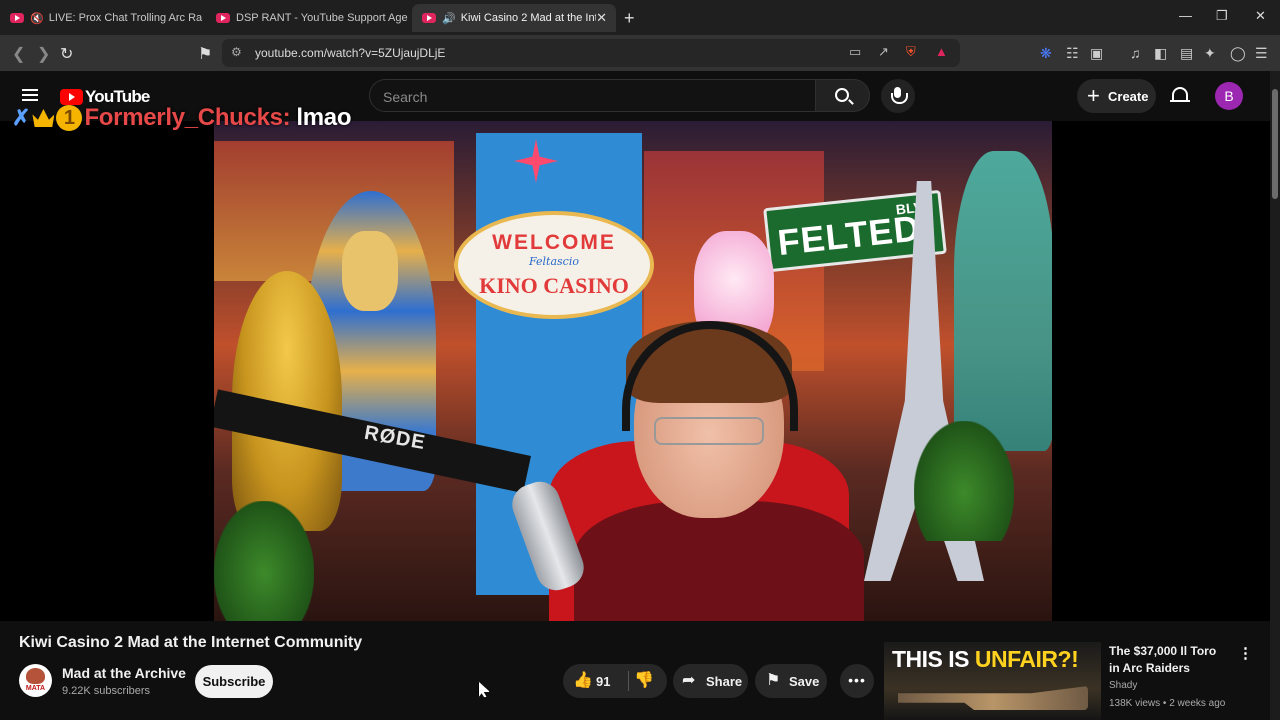 Image resolution: width=1280 pixels, height=720 pixels. I want to click on rank-badge: 1, so click(69, 118).